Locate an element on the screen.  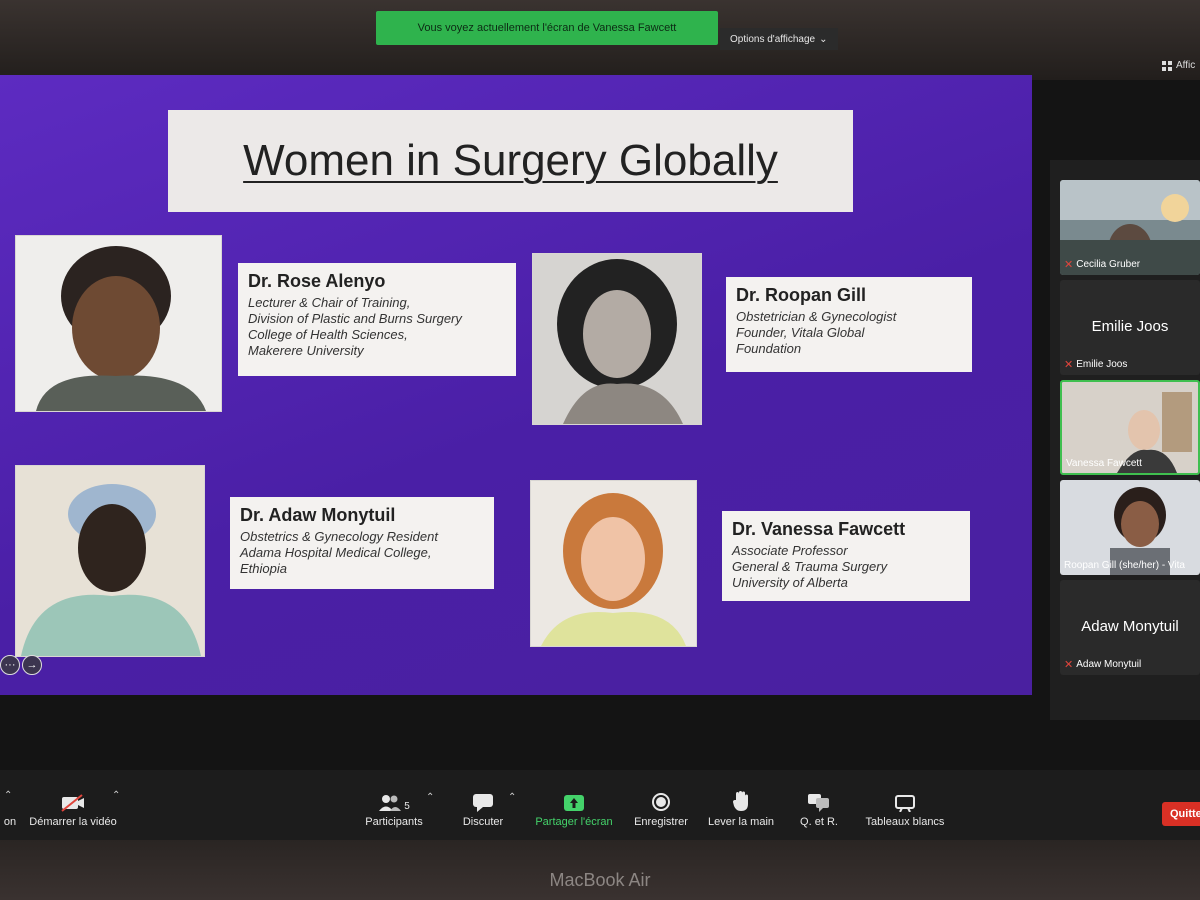
participant-placeholder-name: Emilie Joos is located at coordinates (1130, 326).